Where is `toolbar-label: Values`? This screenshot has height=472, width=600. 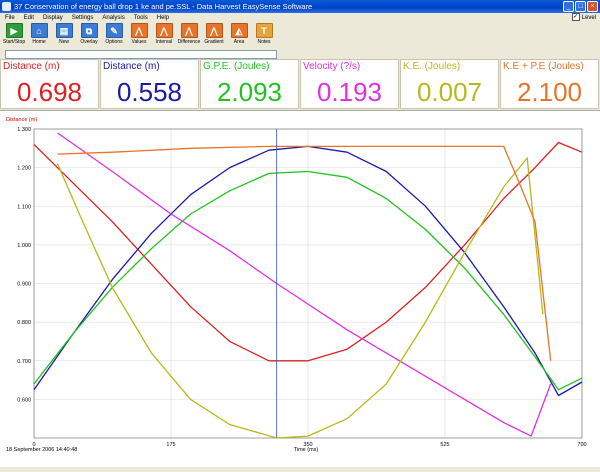 toolbar-label: Values is located at coordinates (139, 42).